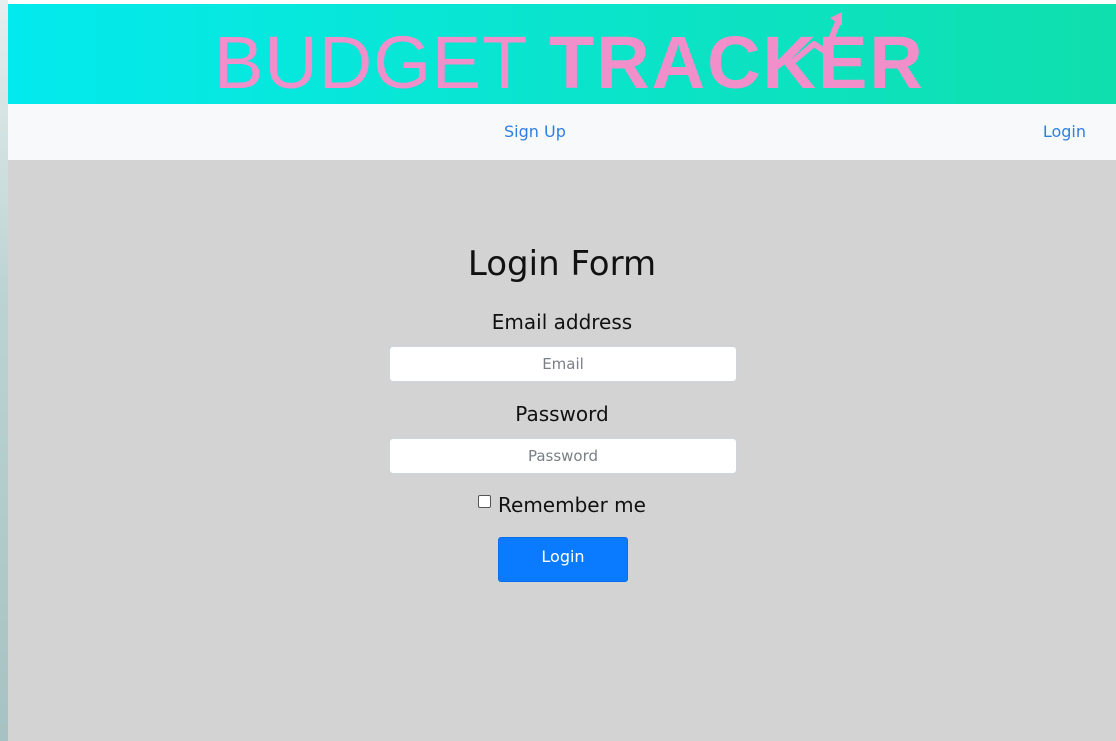  I want to click on remember-me-checkbox, so click(485, 501).